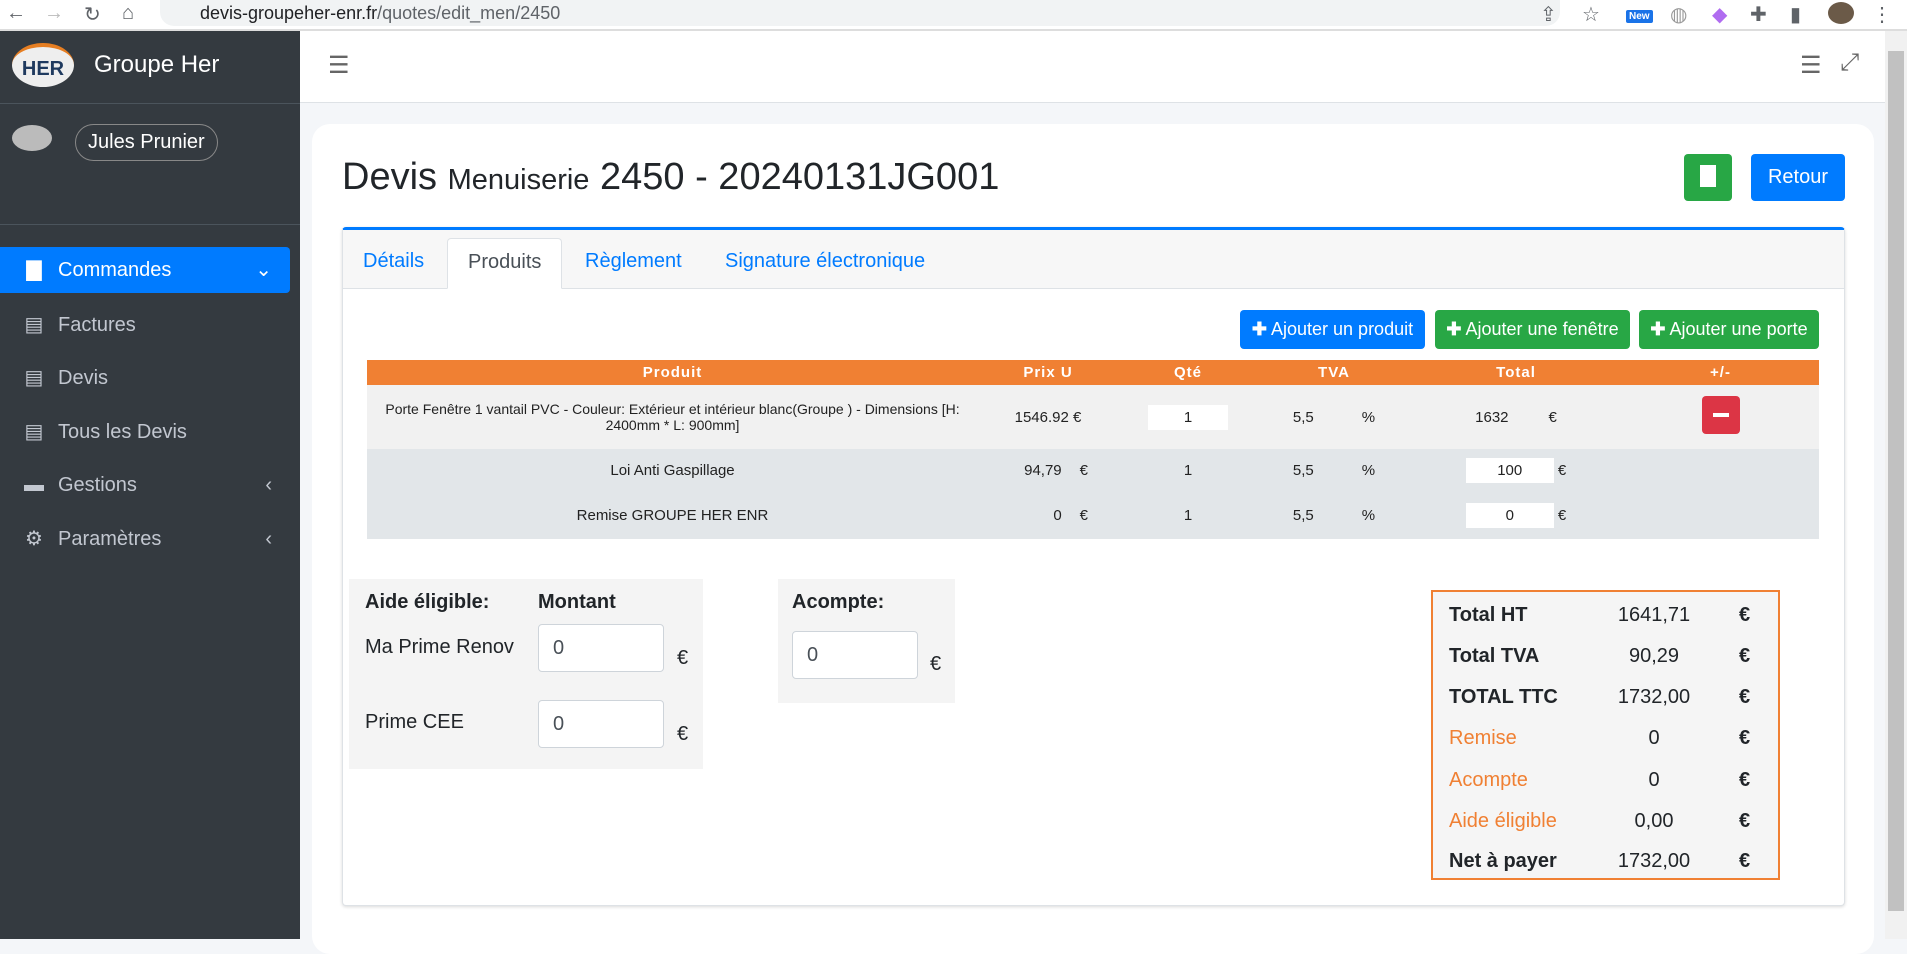  What do you see at coordinates (1093, 515) in the screenshot?
I see `table-row: Remise GROUPE HER ENR 0 € 1 5,5% 0 €` at bounding box center [1093, 515].